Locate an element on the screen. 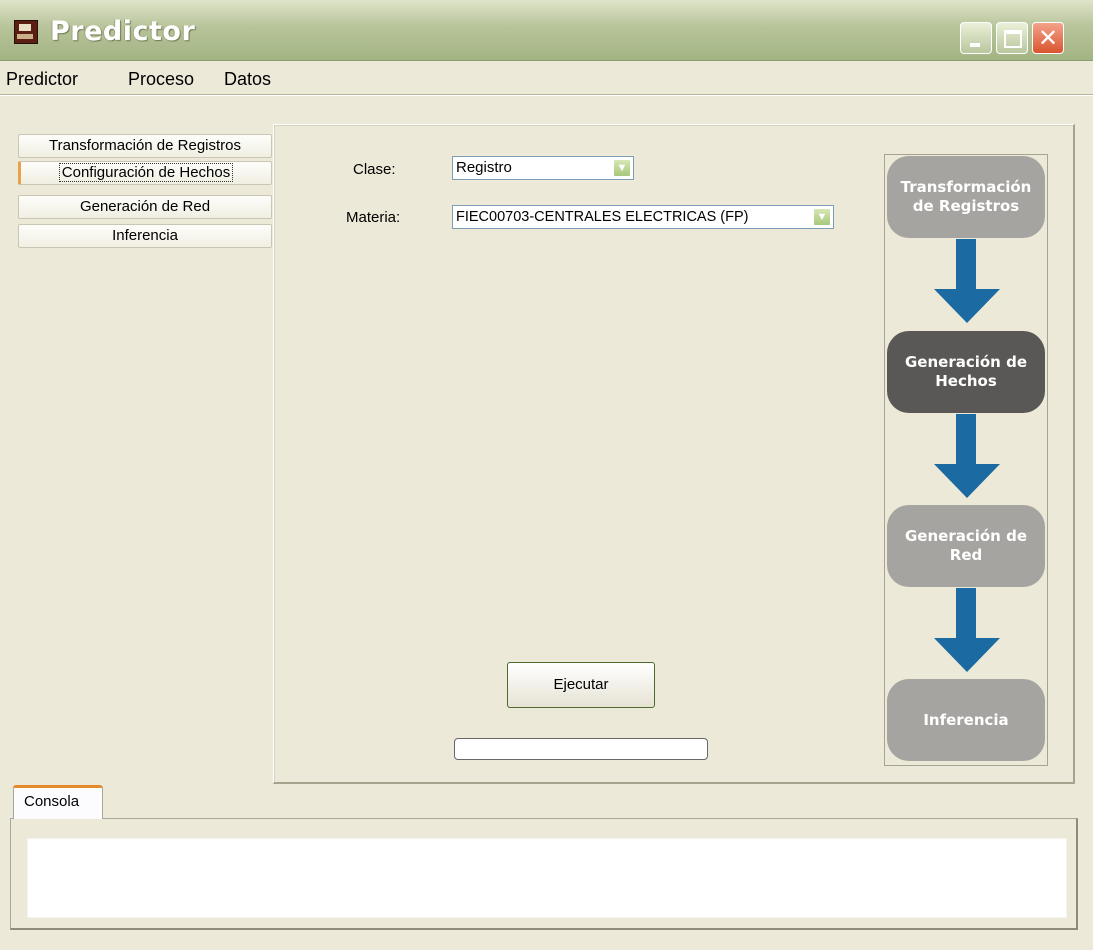 The image size is (1093, 950). nav-label: Generación de Red is located at coordinates (145, 206).